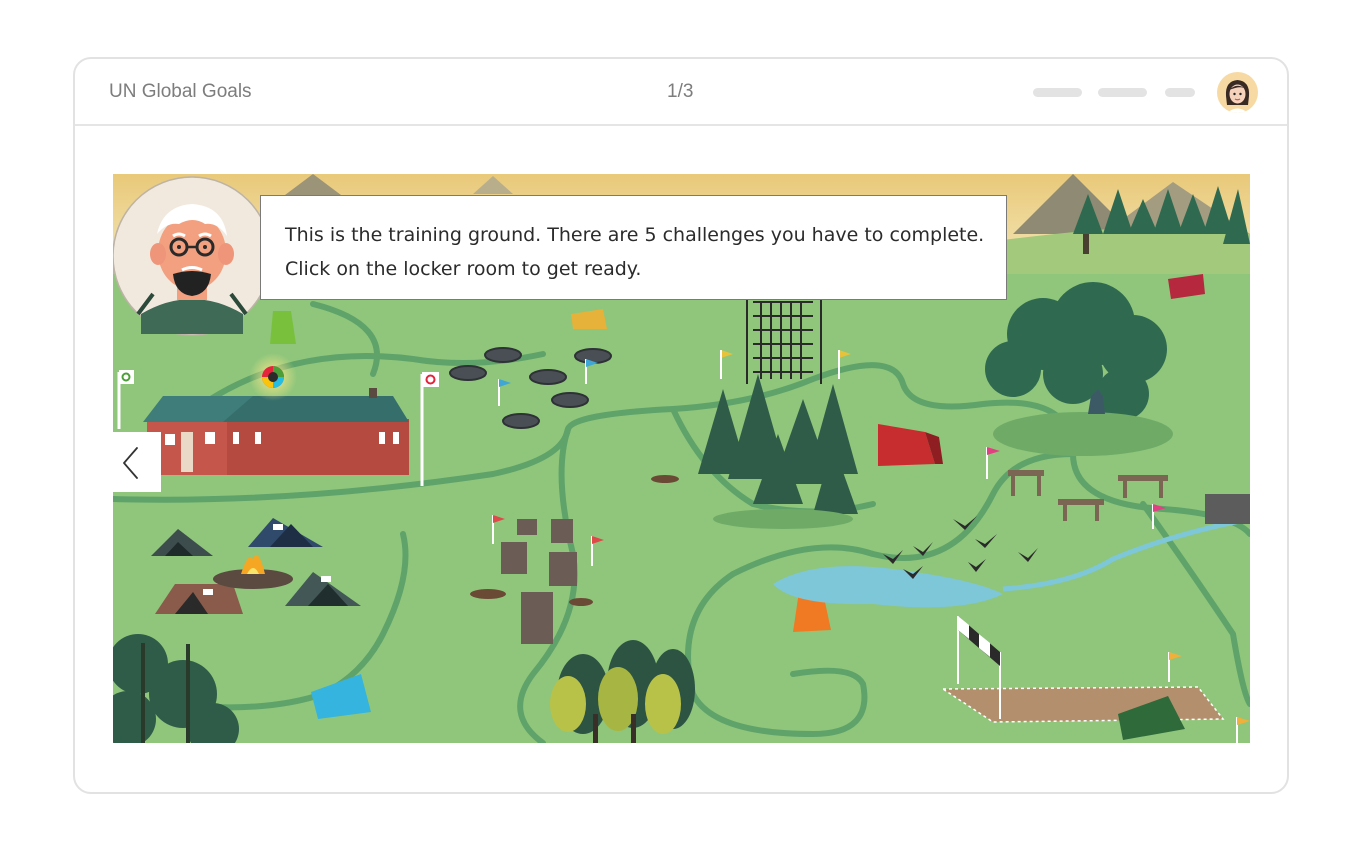 The width and height of the screenshot is (1362, 860). I want to click on chevron-left-icon, so click(130, 463).